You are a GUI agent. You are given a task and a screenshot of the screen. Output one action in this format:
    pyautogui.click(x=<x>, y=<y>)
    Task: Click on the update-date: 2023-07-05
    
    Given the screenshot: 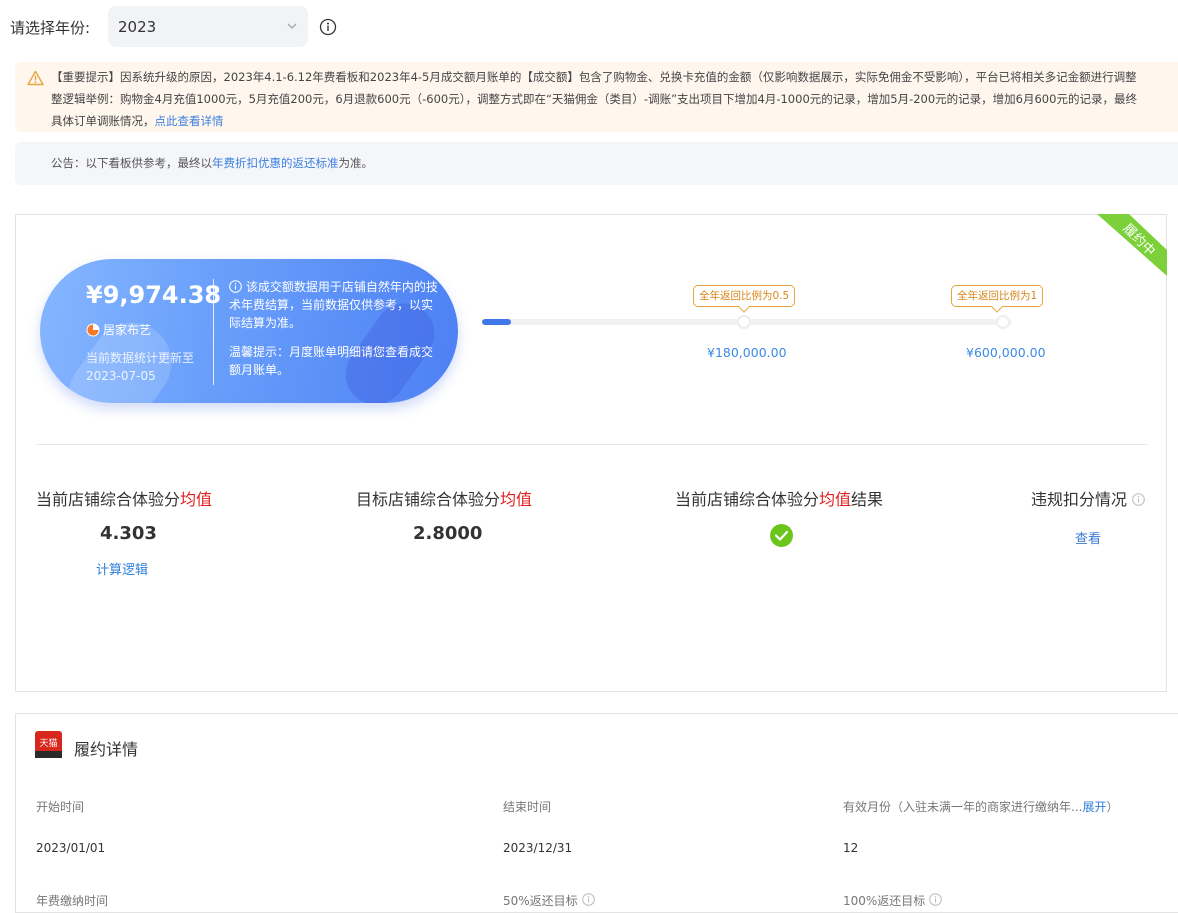 What is the action you would take?
    pyautogui.click(x=121, y=376)
    